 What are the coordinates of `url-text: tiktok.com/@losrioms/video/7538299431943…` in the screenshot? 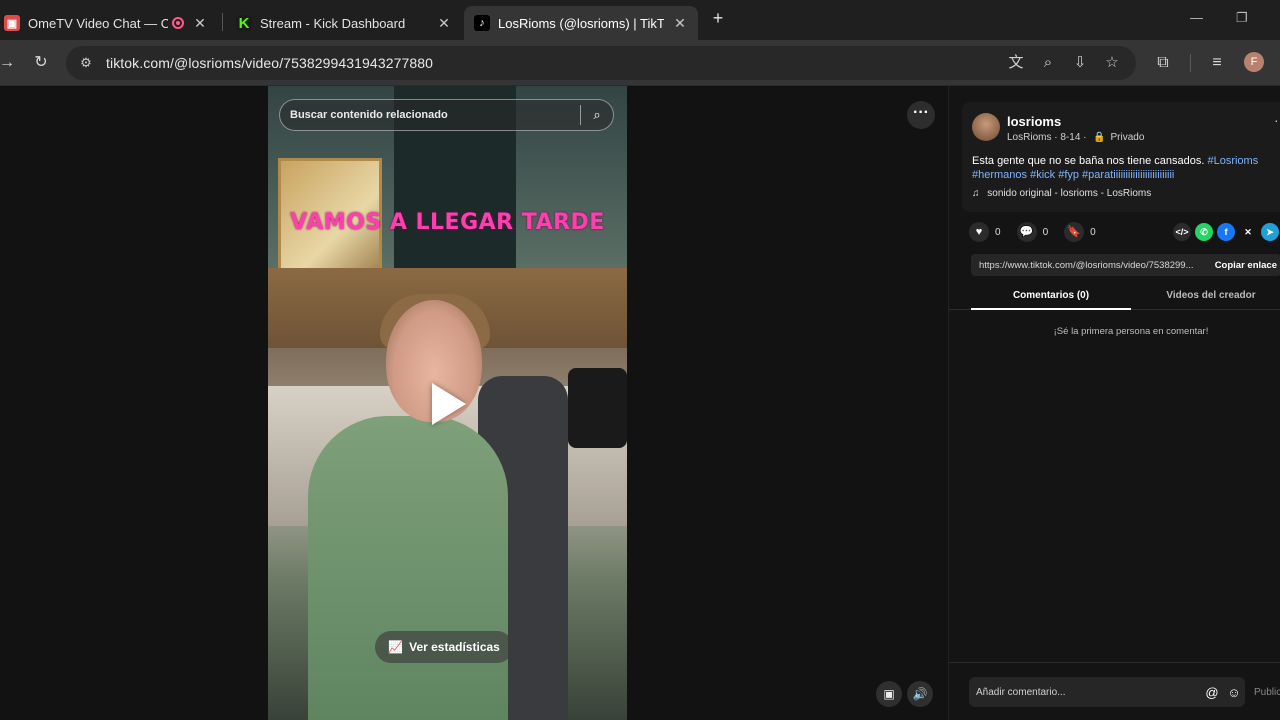 It's located at (269, 63).